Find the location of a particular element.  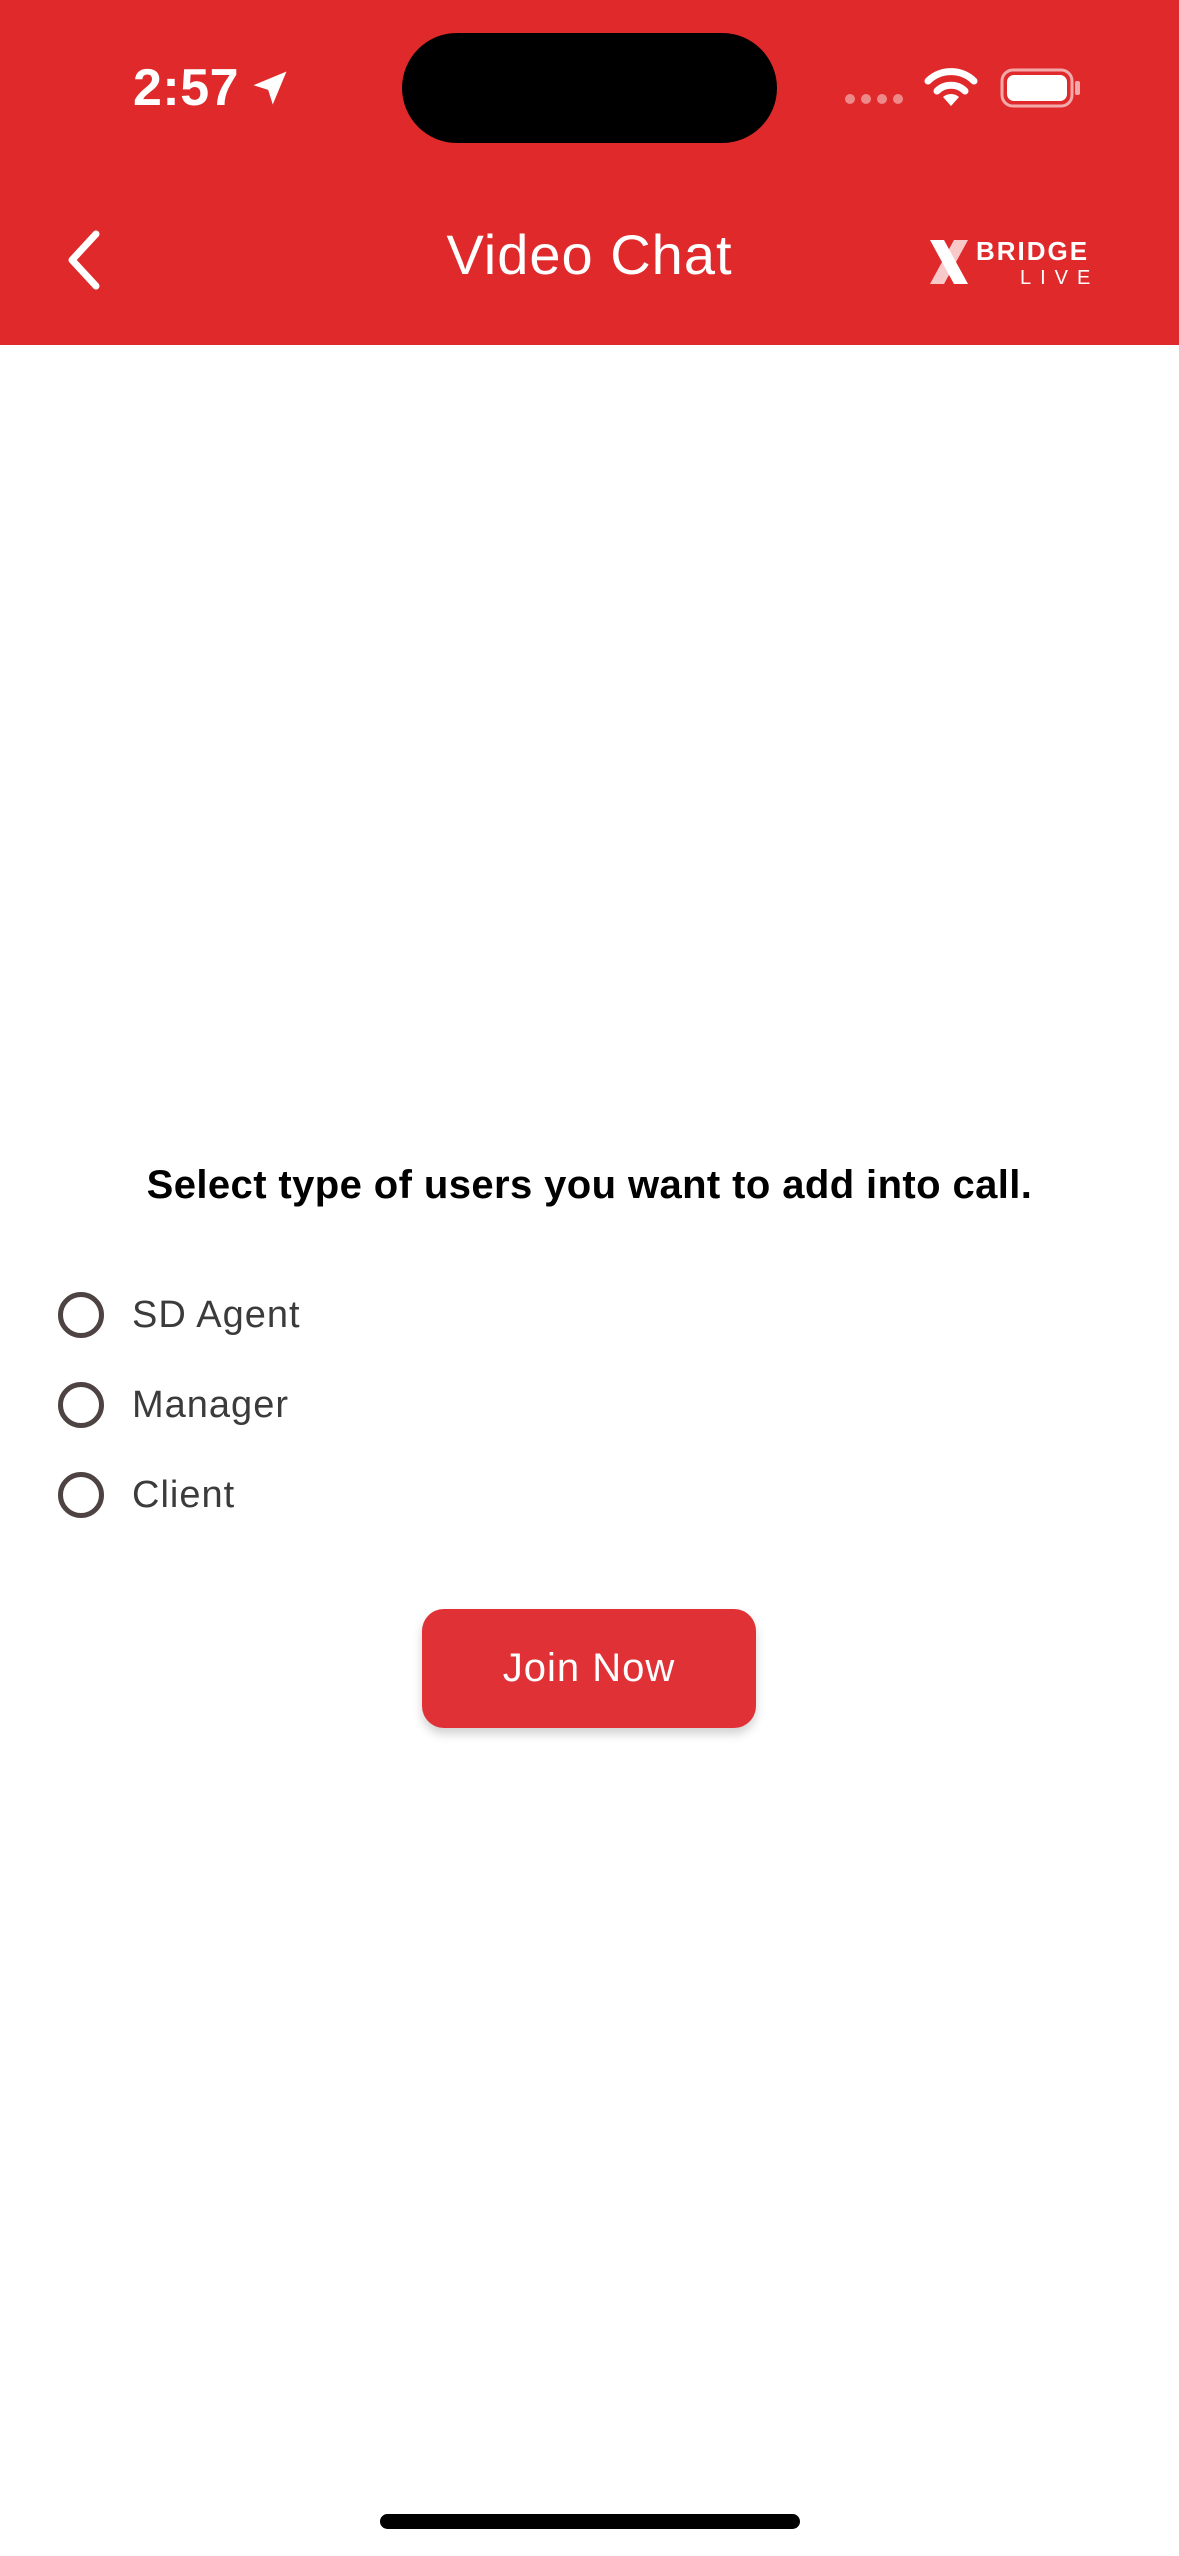

cellular-signal-icon is located at coordinates (874, 99).